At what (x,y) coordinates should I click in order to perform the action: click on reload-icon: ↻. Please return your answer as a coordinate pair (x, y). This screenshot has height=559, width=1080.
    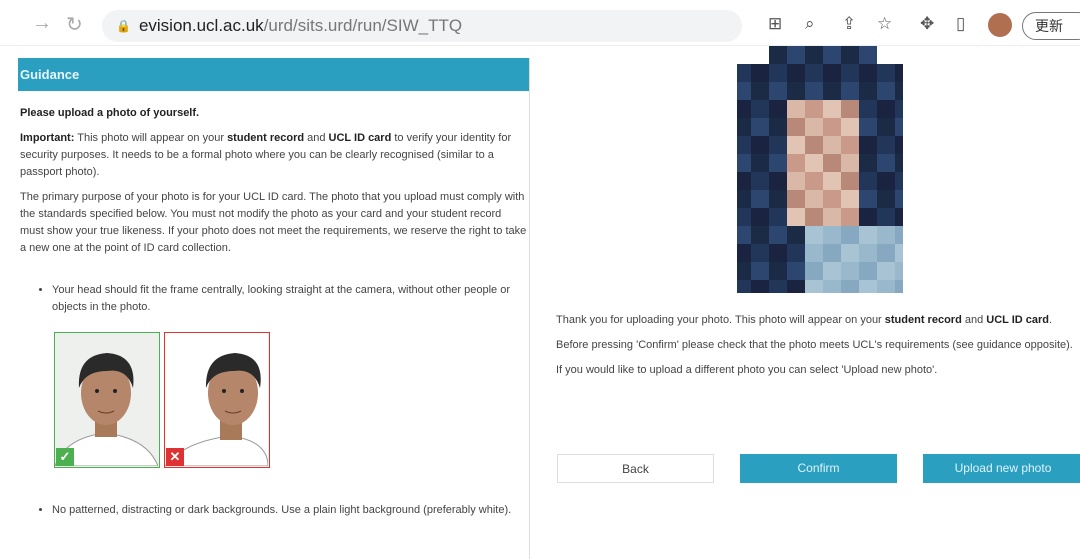
    Looking at the image, I should click on (74, 24).